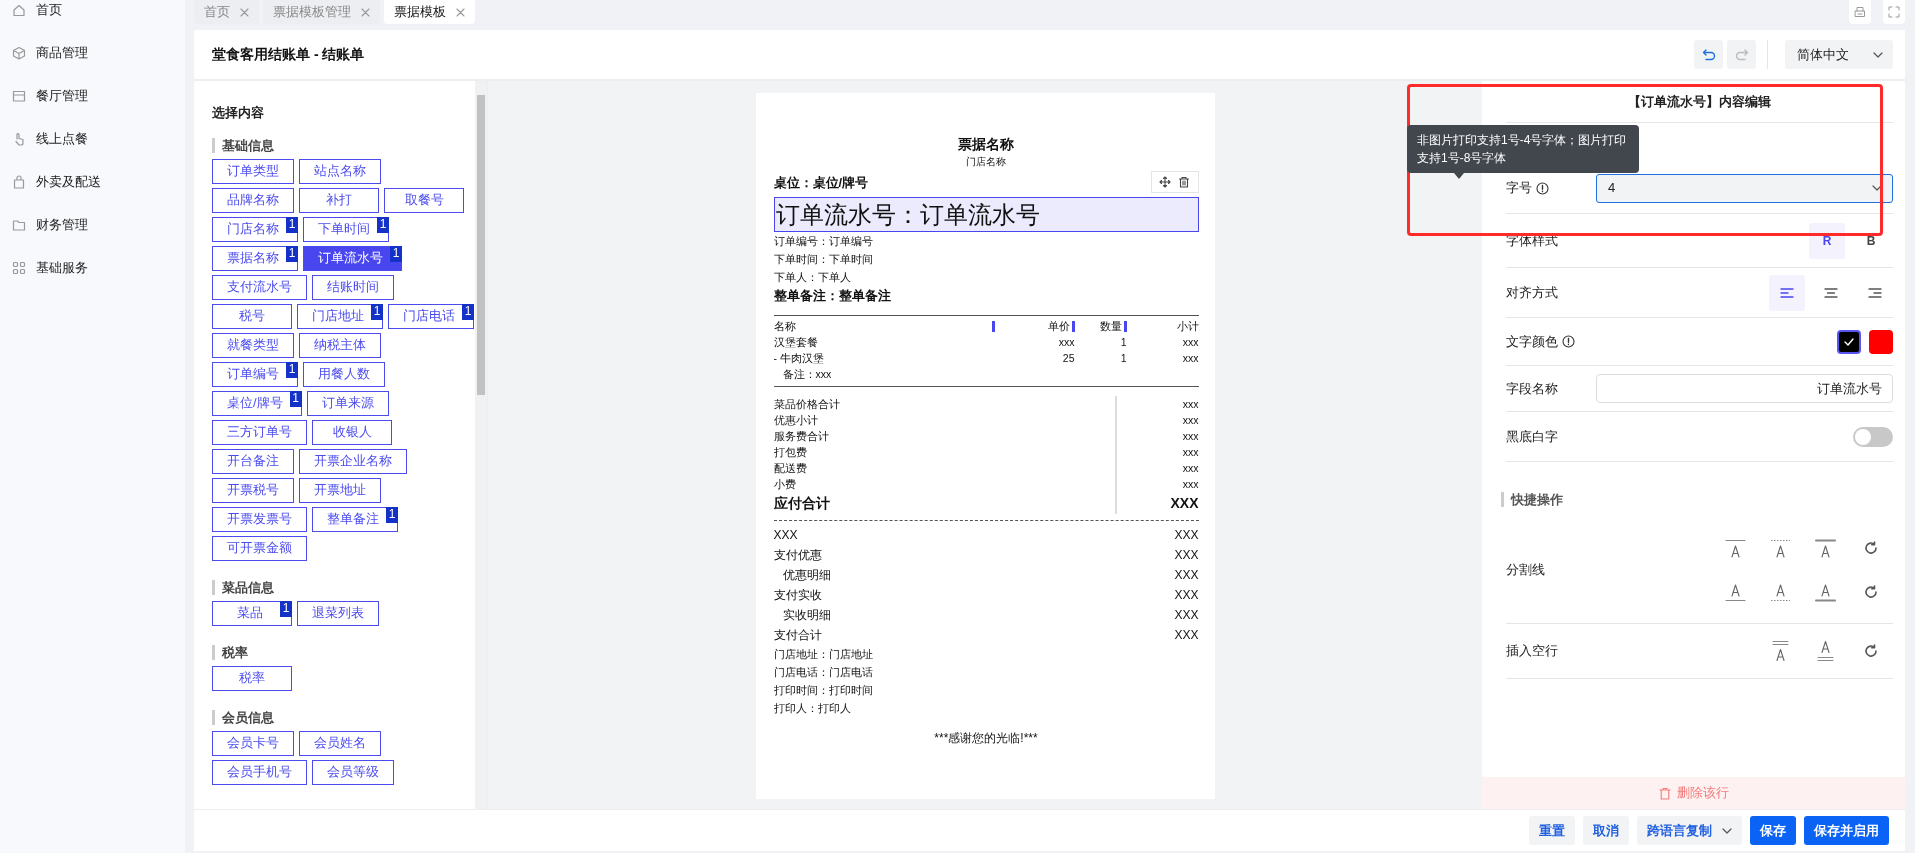  Describe the element at coordinates (1552, 830) in the screenshot. I see `action-button: 重置` at that location.